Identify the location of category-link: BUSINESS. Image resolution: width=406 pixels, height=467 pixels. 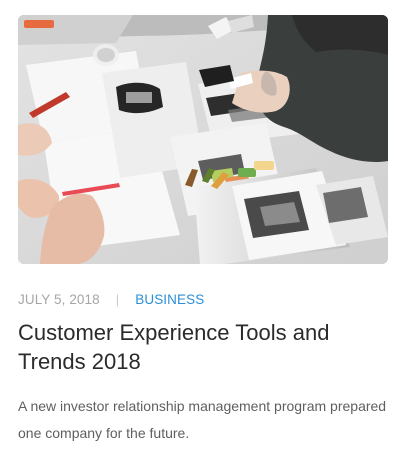
(169, 300).